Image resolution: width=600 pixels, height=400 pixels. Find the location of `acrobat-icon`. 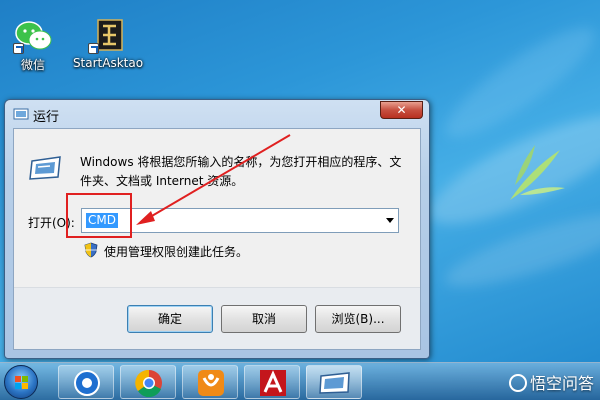

acrobat-icon is located at coordinates (273, 383).